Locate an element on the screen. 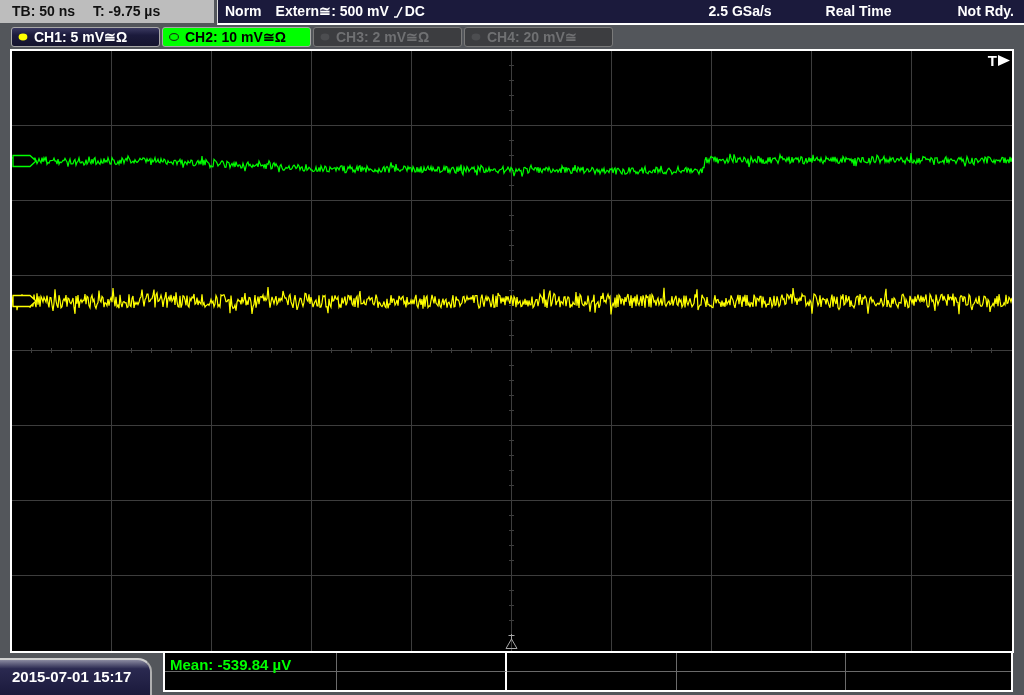  channel-tab: CH2: 10 mV≅Ω is located at coordinates (236, 37).